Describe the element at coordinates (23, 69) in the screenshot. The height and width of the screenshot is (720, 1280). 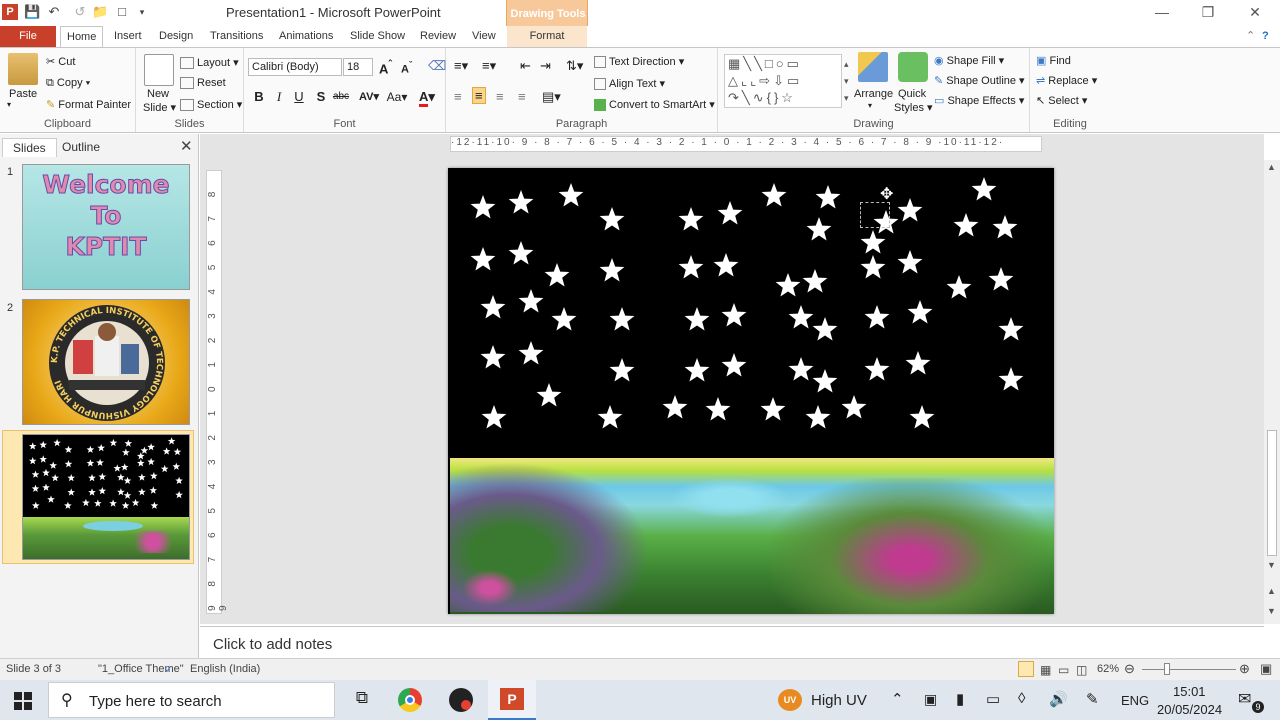
I see `paste-icon` at that location.